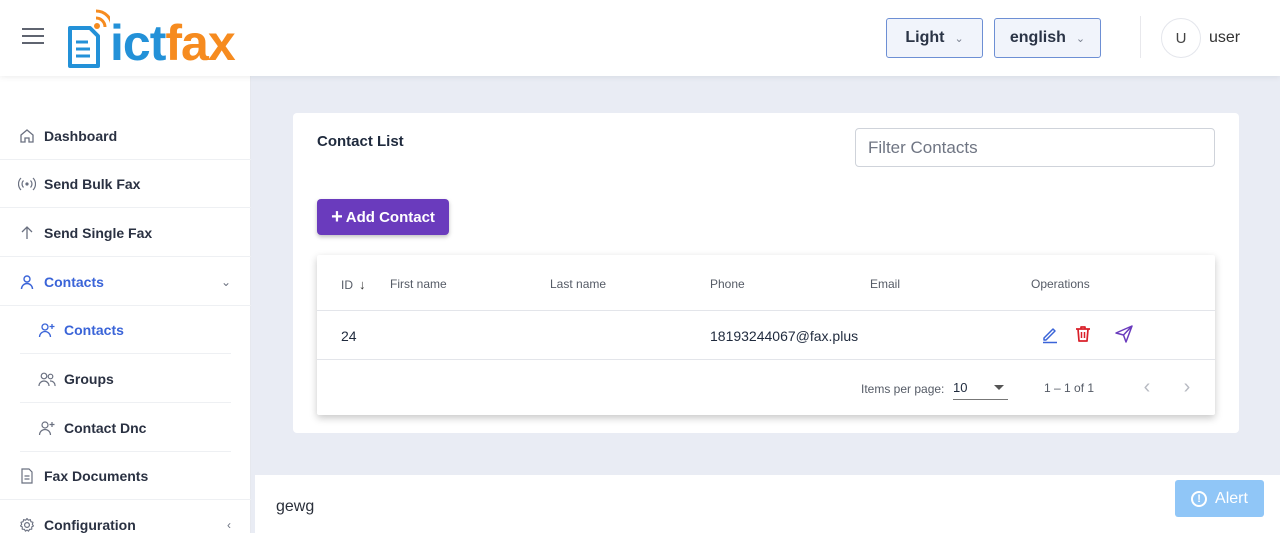 The width and height of the screenshot is (1280, 533). What do you see at coordinates (362, 284) in the screenshot?
I see `sort-arrow-down-icon: ↓` at bounding box center [362, 284].